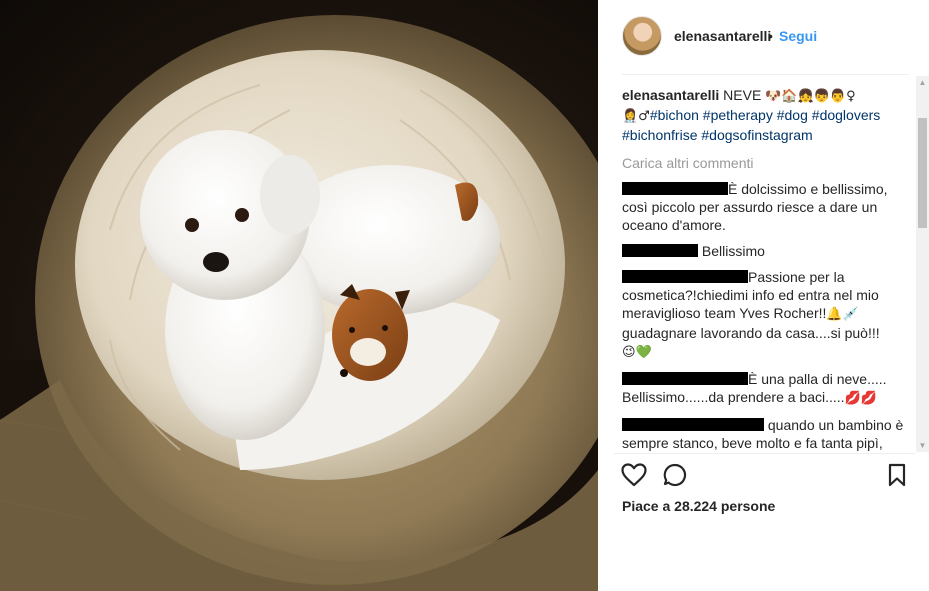 The image size is (929, 591). Describe the element at coordinates (675, 475) in the screenshot. I see `comment-bubble-icon` at that location.